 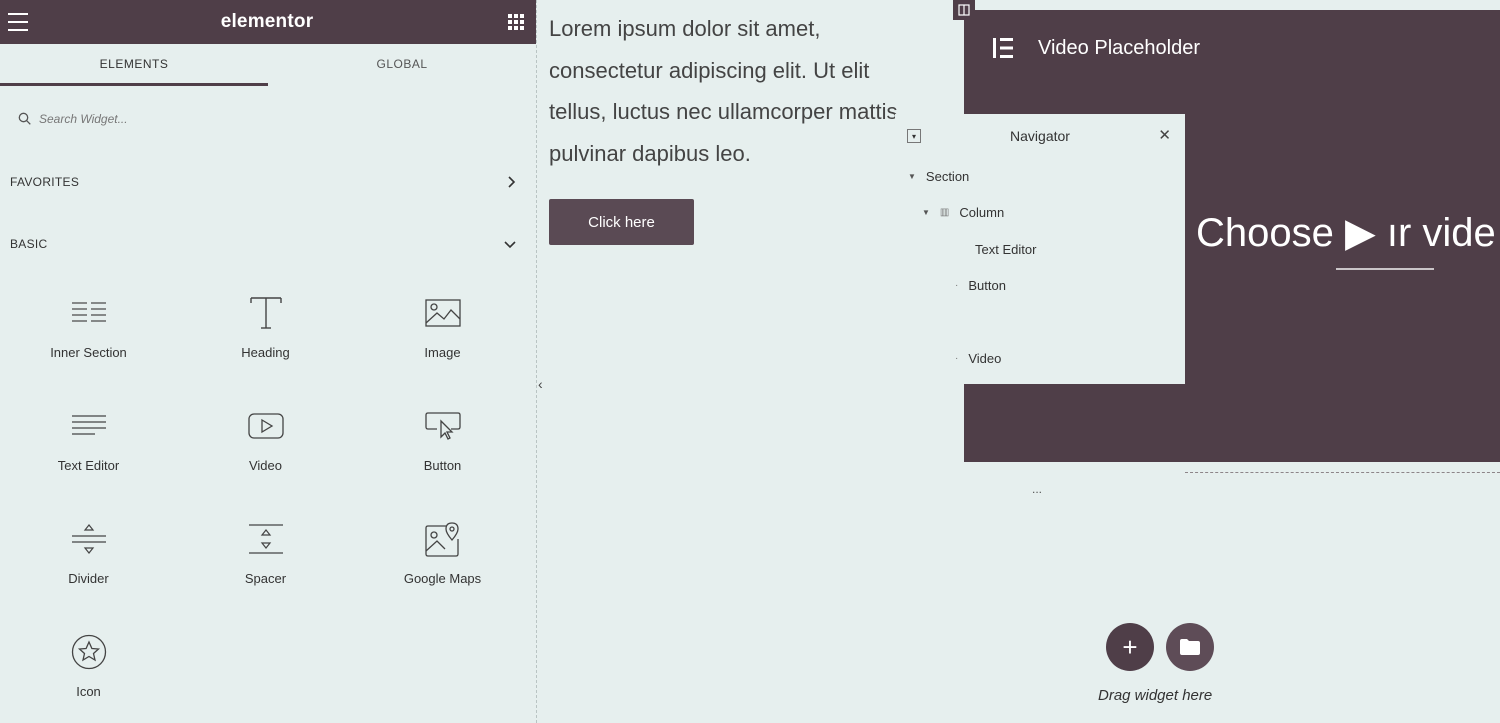 What do you see at coordinates (88, 691) in the screenshot?
I see `widget-label: Icon` at bounding box center [88, 691].